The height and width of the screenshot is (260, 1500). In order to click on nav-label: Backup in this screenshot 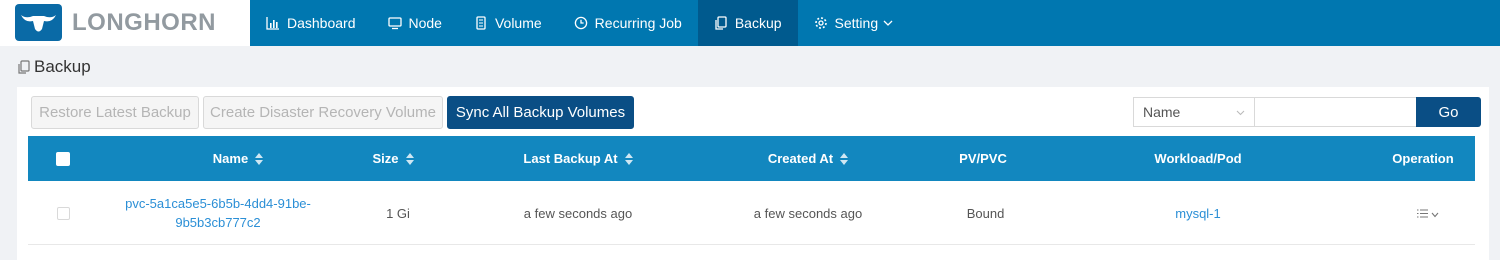, I will do `click(758, 23)`.